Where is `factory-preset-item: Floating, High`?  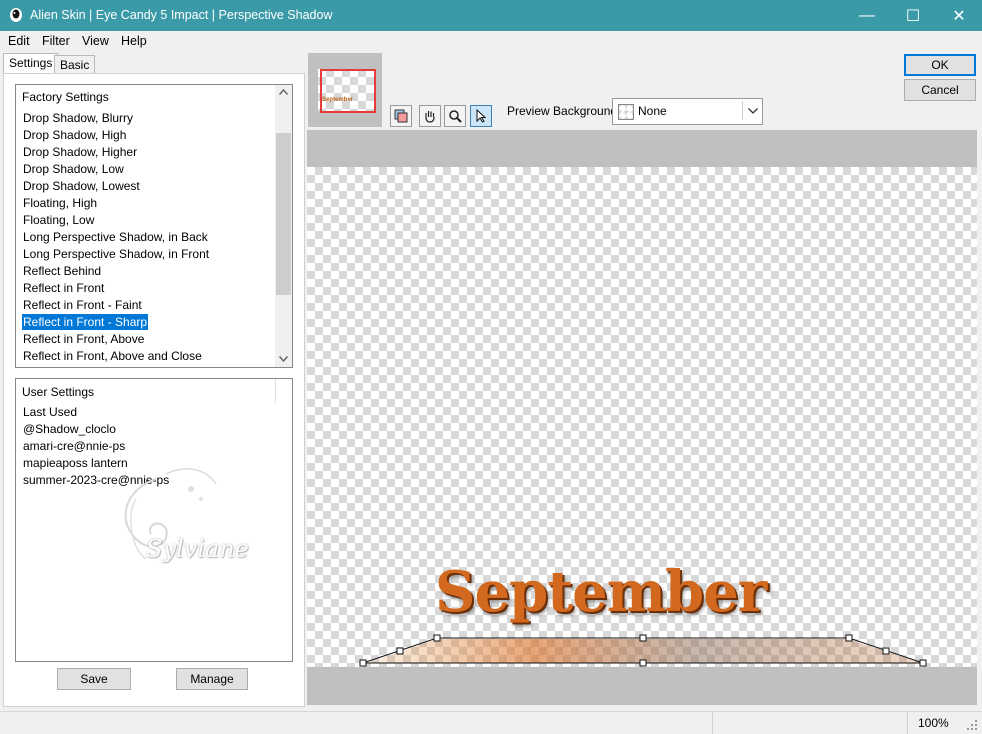 factory-preset-item: Floating, High is located at coordinates (60, 203).